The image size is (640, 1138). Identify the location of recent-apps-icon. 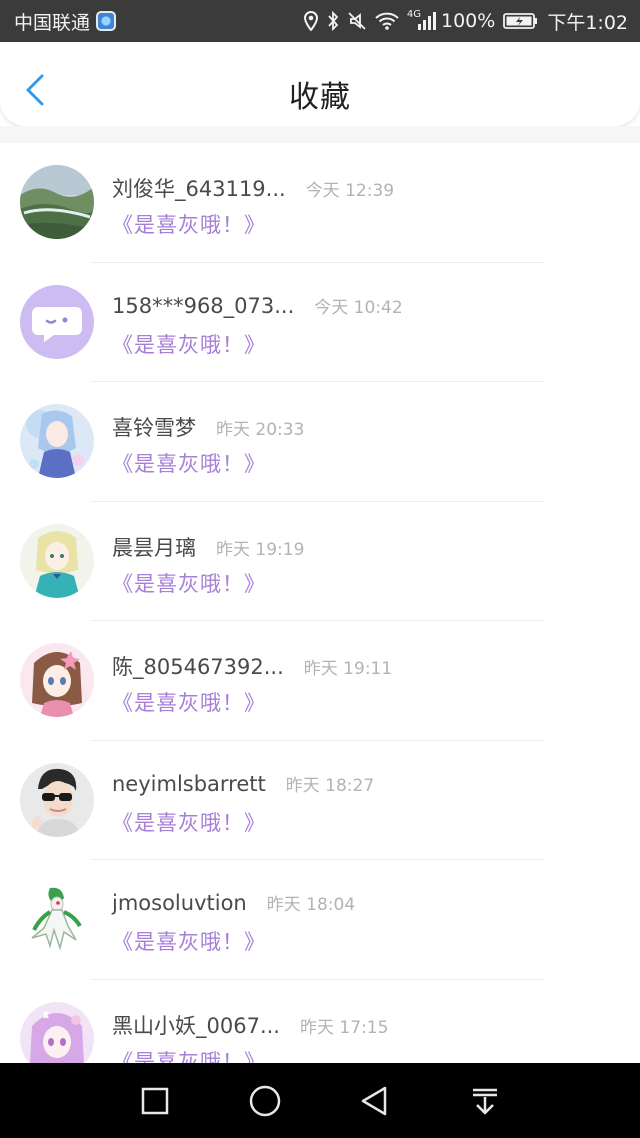
(155, 1100).